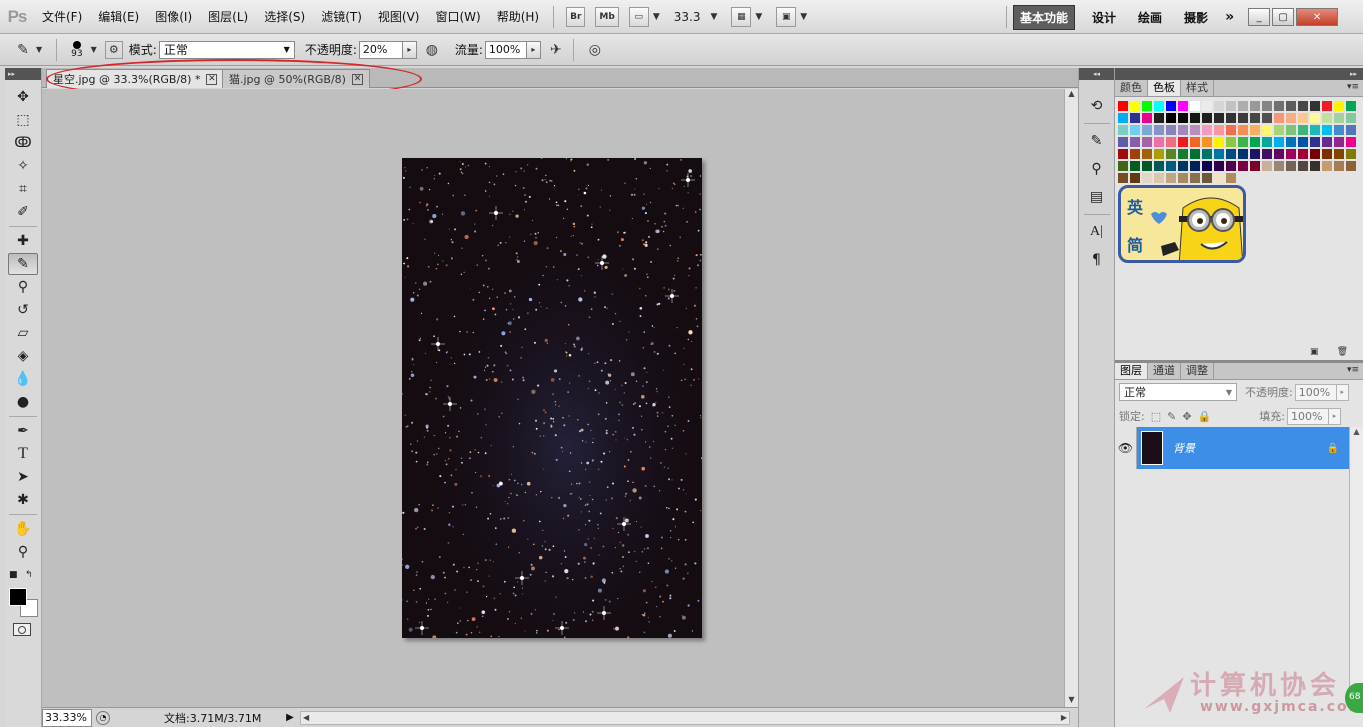  Describe the element at coordinates (284, 16) in the screenshot. I see `menu-select: 选择(S)` at that location.